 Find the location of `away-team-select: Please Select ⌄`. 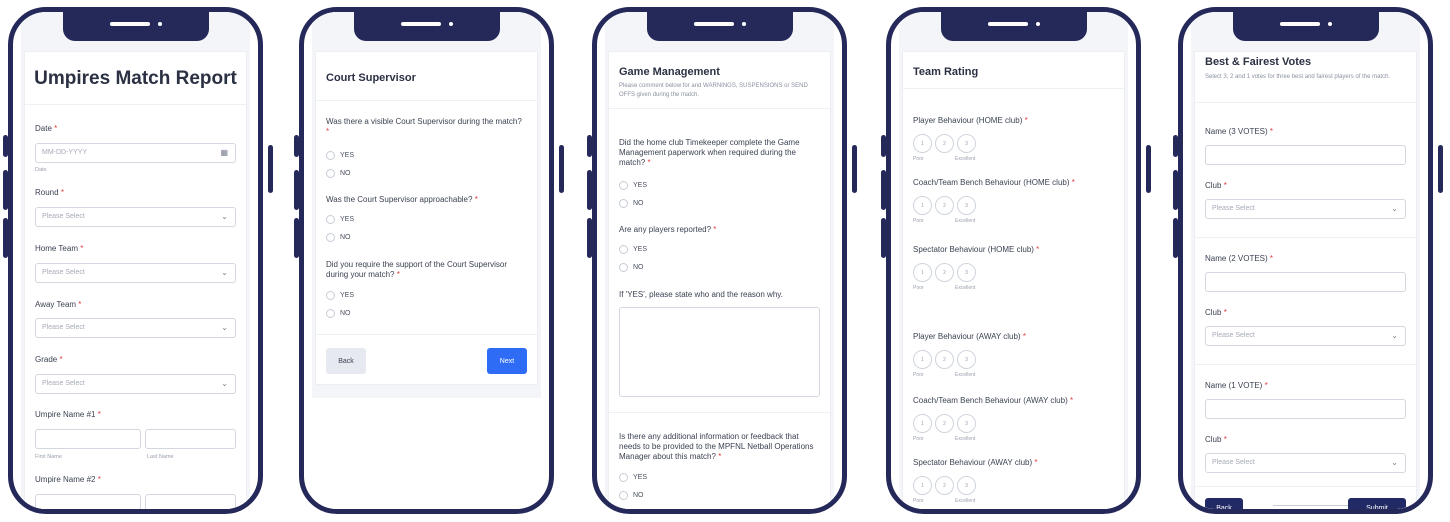

away-team-select: Please Select ⌄ is located at coordinates (135, 328).